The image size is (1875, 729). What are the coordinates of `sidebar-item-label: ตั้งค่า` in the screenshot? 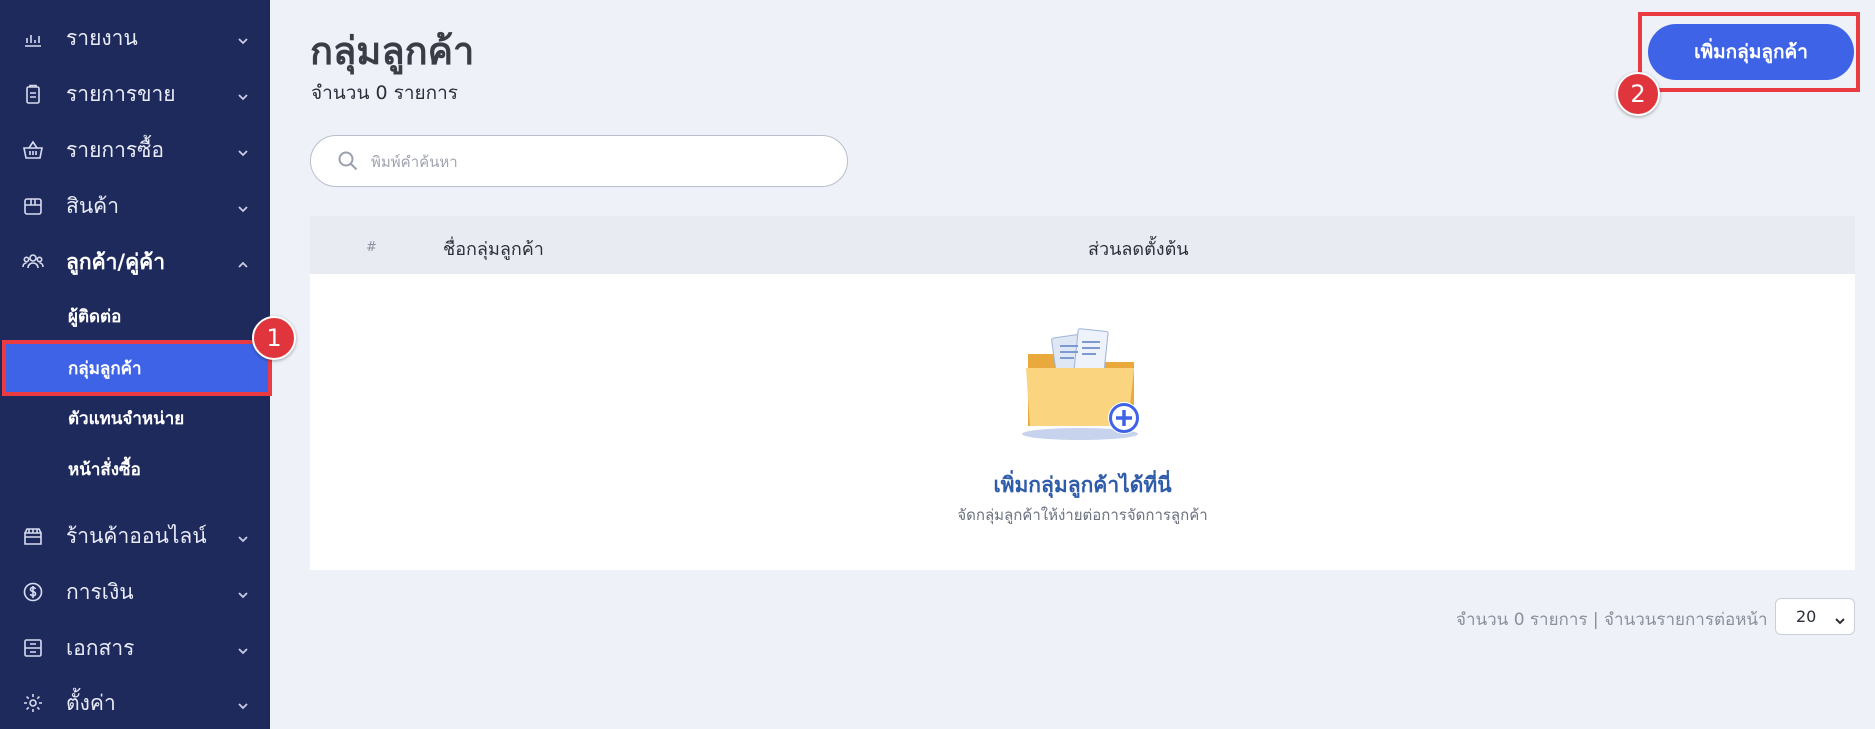 It's located at (91, 702).